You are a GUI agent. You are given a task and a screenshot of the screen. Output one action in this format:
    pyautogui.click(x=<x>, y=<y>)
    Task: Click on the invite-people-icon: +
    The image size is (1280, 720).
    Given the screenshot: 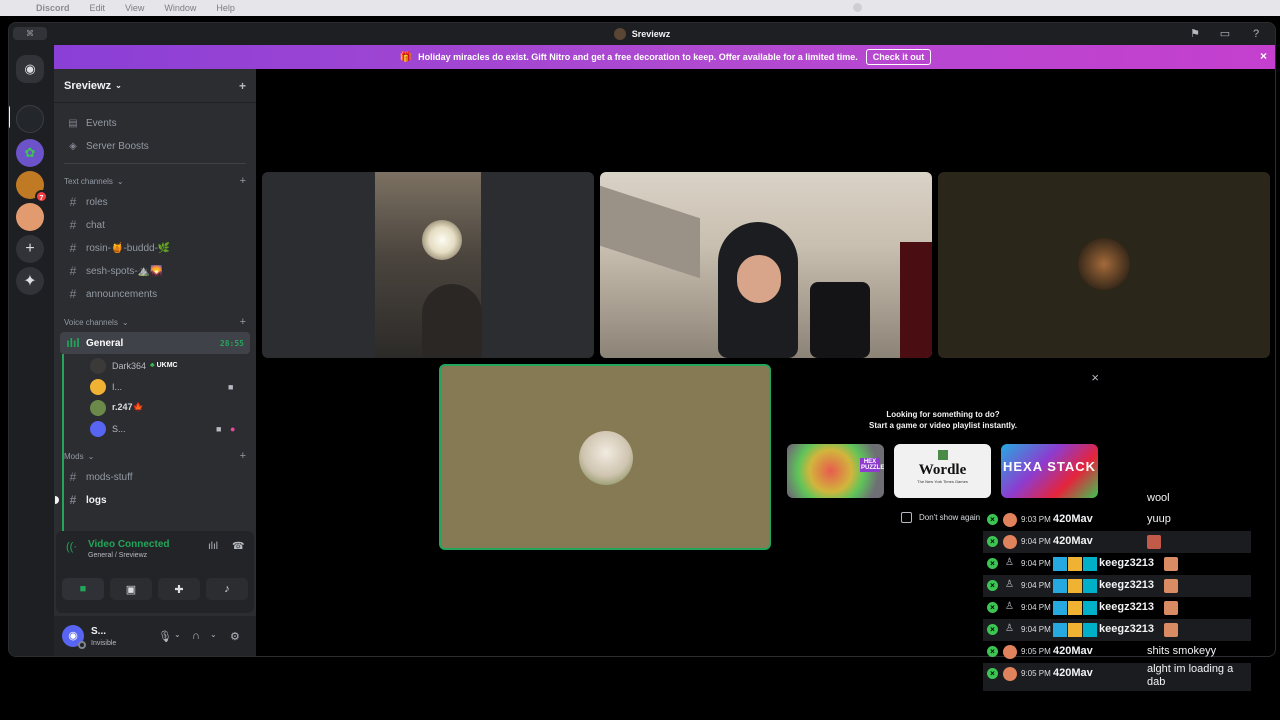 What is the action you would take?
    pyautogui.click(x=242, y=86)
    